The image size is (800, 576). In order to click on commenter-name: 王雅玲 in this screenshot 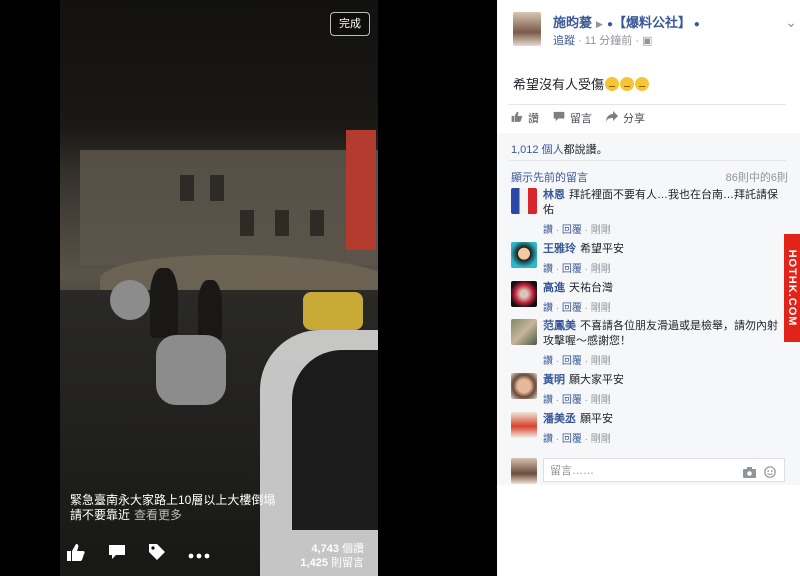, I will do `click(559, 249)`.